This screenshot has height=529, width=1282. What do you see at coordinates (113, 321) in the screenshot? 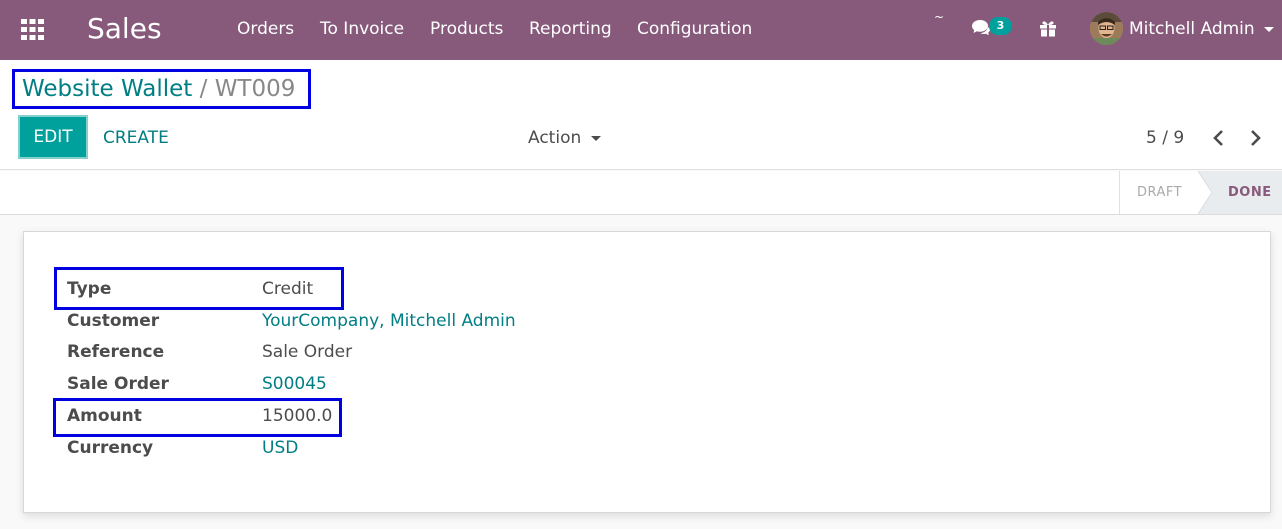
I see `field-label-customer: Customer` at bounding box center [113, 321].